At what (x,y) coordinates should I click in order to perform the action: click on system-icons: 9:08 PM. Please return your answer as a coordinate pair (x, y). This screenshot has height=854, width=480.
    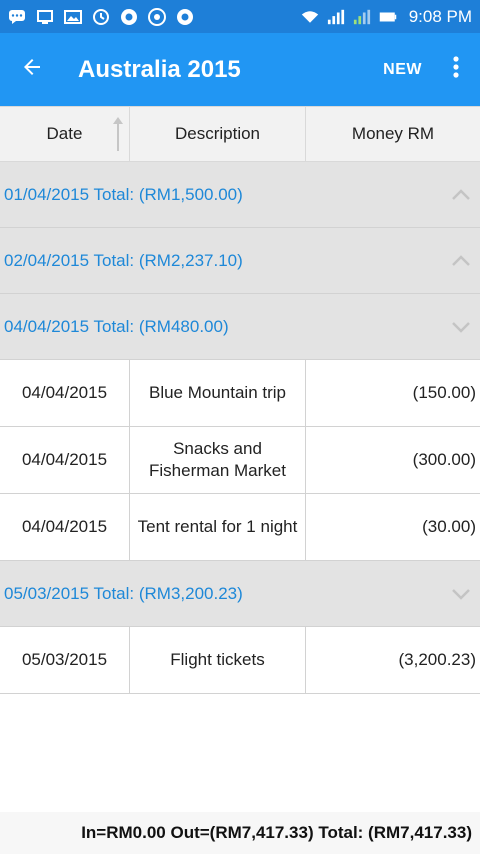
    Looking at the image, I should click on (386, 17).